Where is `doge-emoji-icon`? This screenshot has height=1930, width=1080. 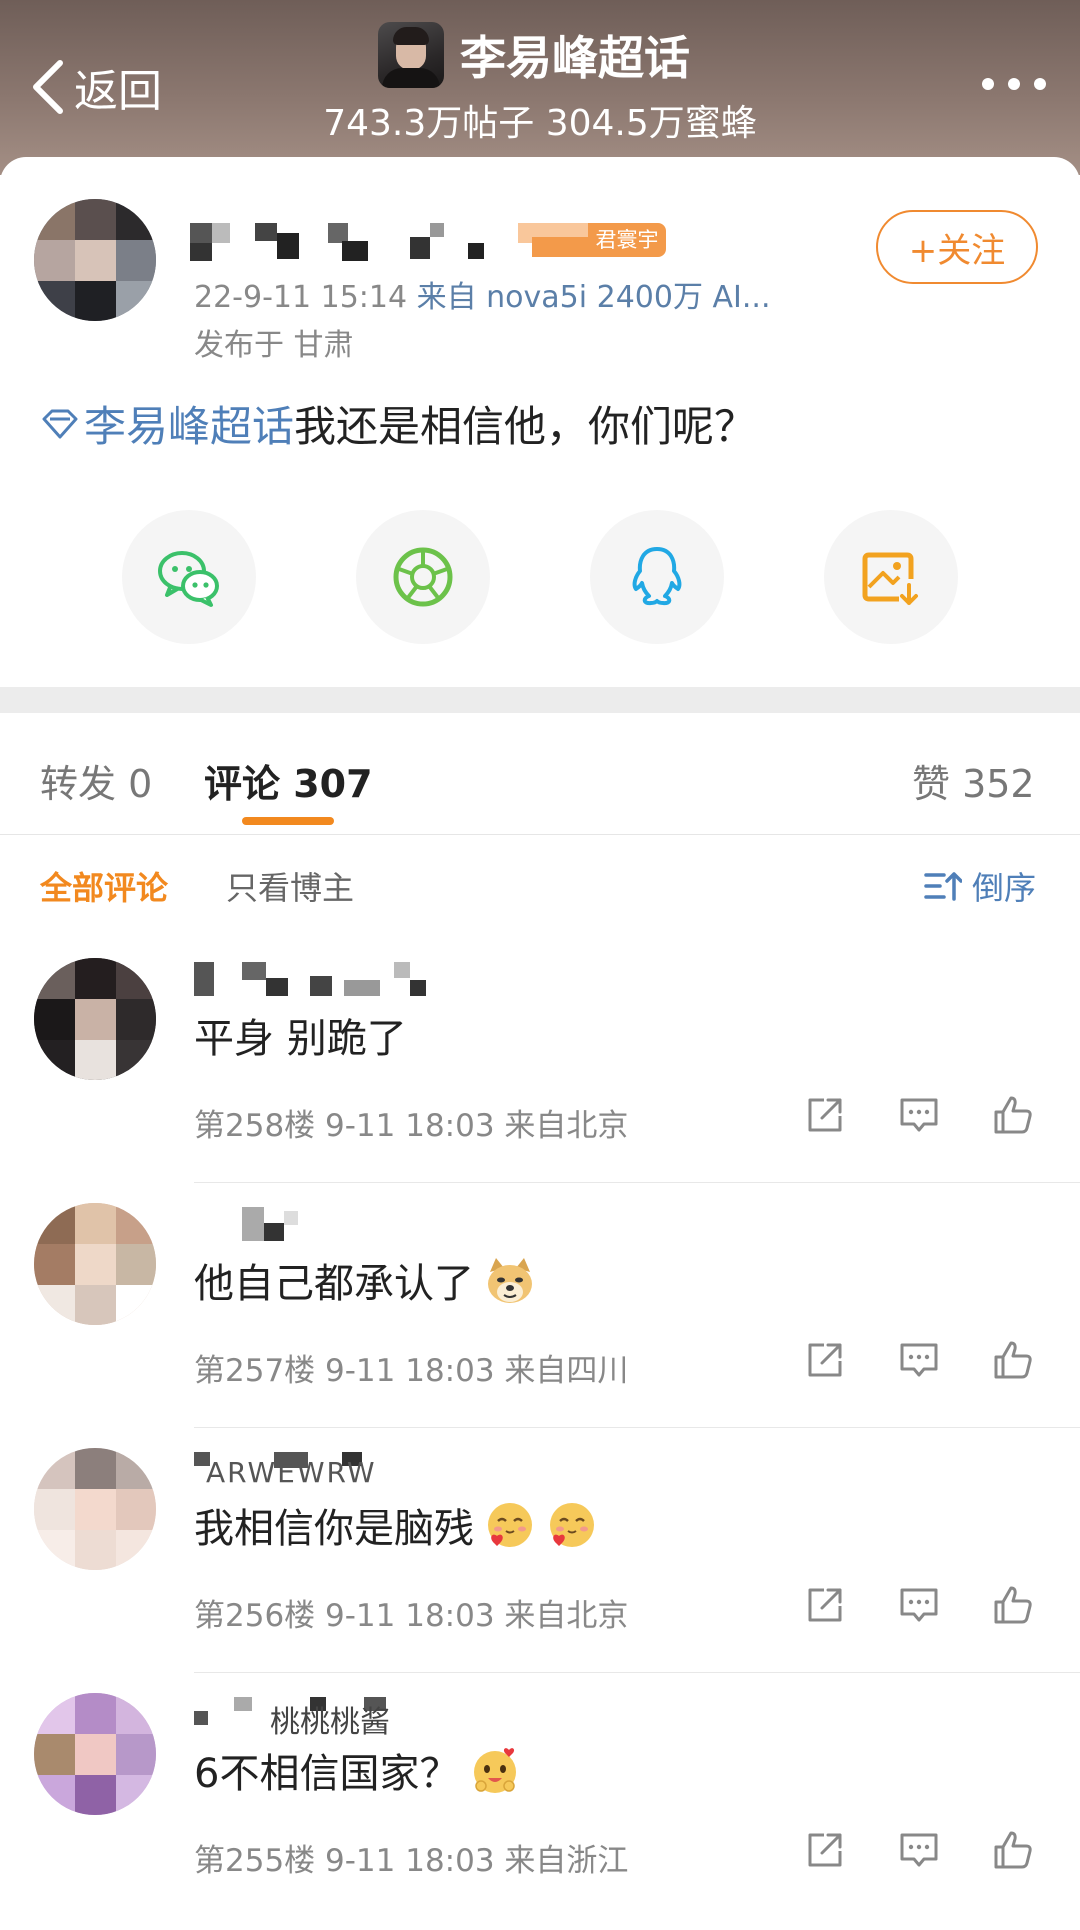 doge-emoji-icon is located at coordinates (510, 1280).